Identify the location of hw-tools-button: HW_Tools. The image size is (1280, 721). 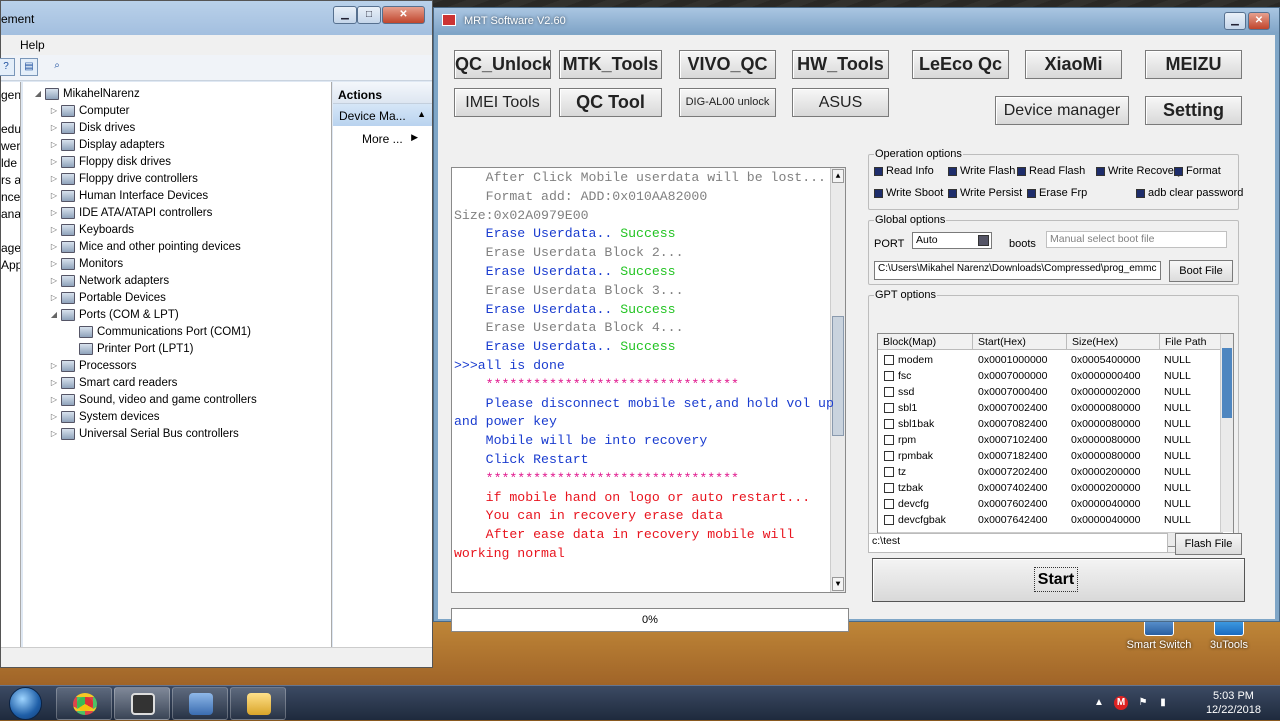
(840, 64).